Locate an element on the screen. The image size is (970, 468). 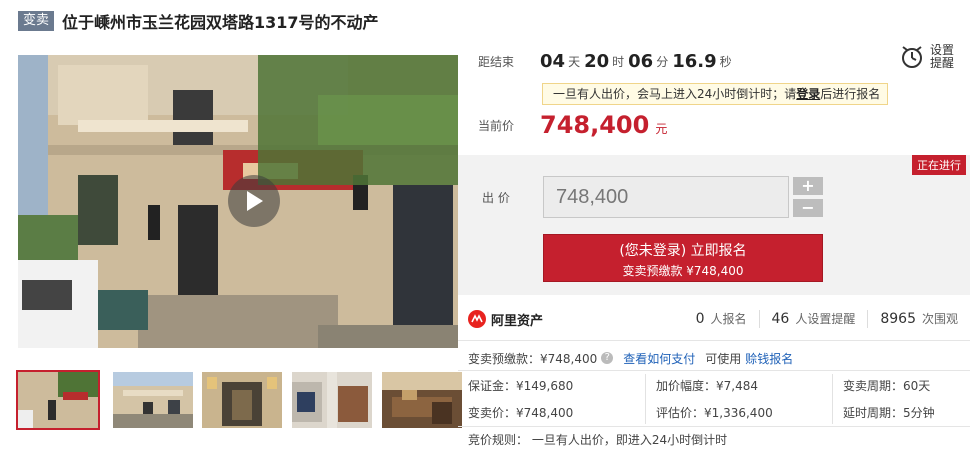
bidding-rule: 竞价规则： 一旦有人出价，即进入24小时倒计时 is located at coordinates (598, 440).